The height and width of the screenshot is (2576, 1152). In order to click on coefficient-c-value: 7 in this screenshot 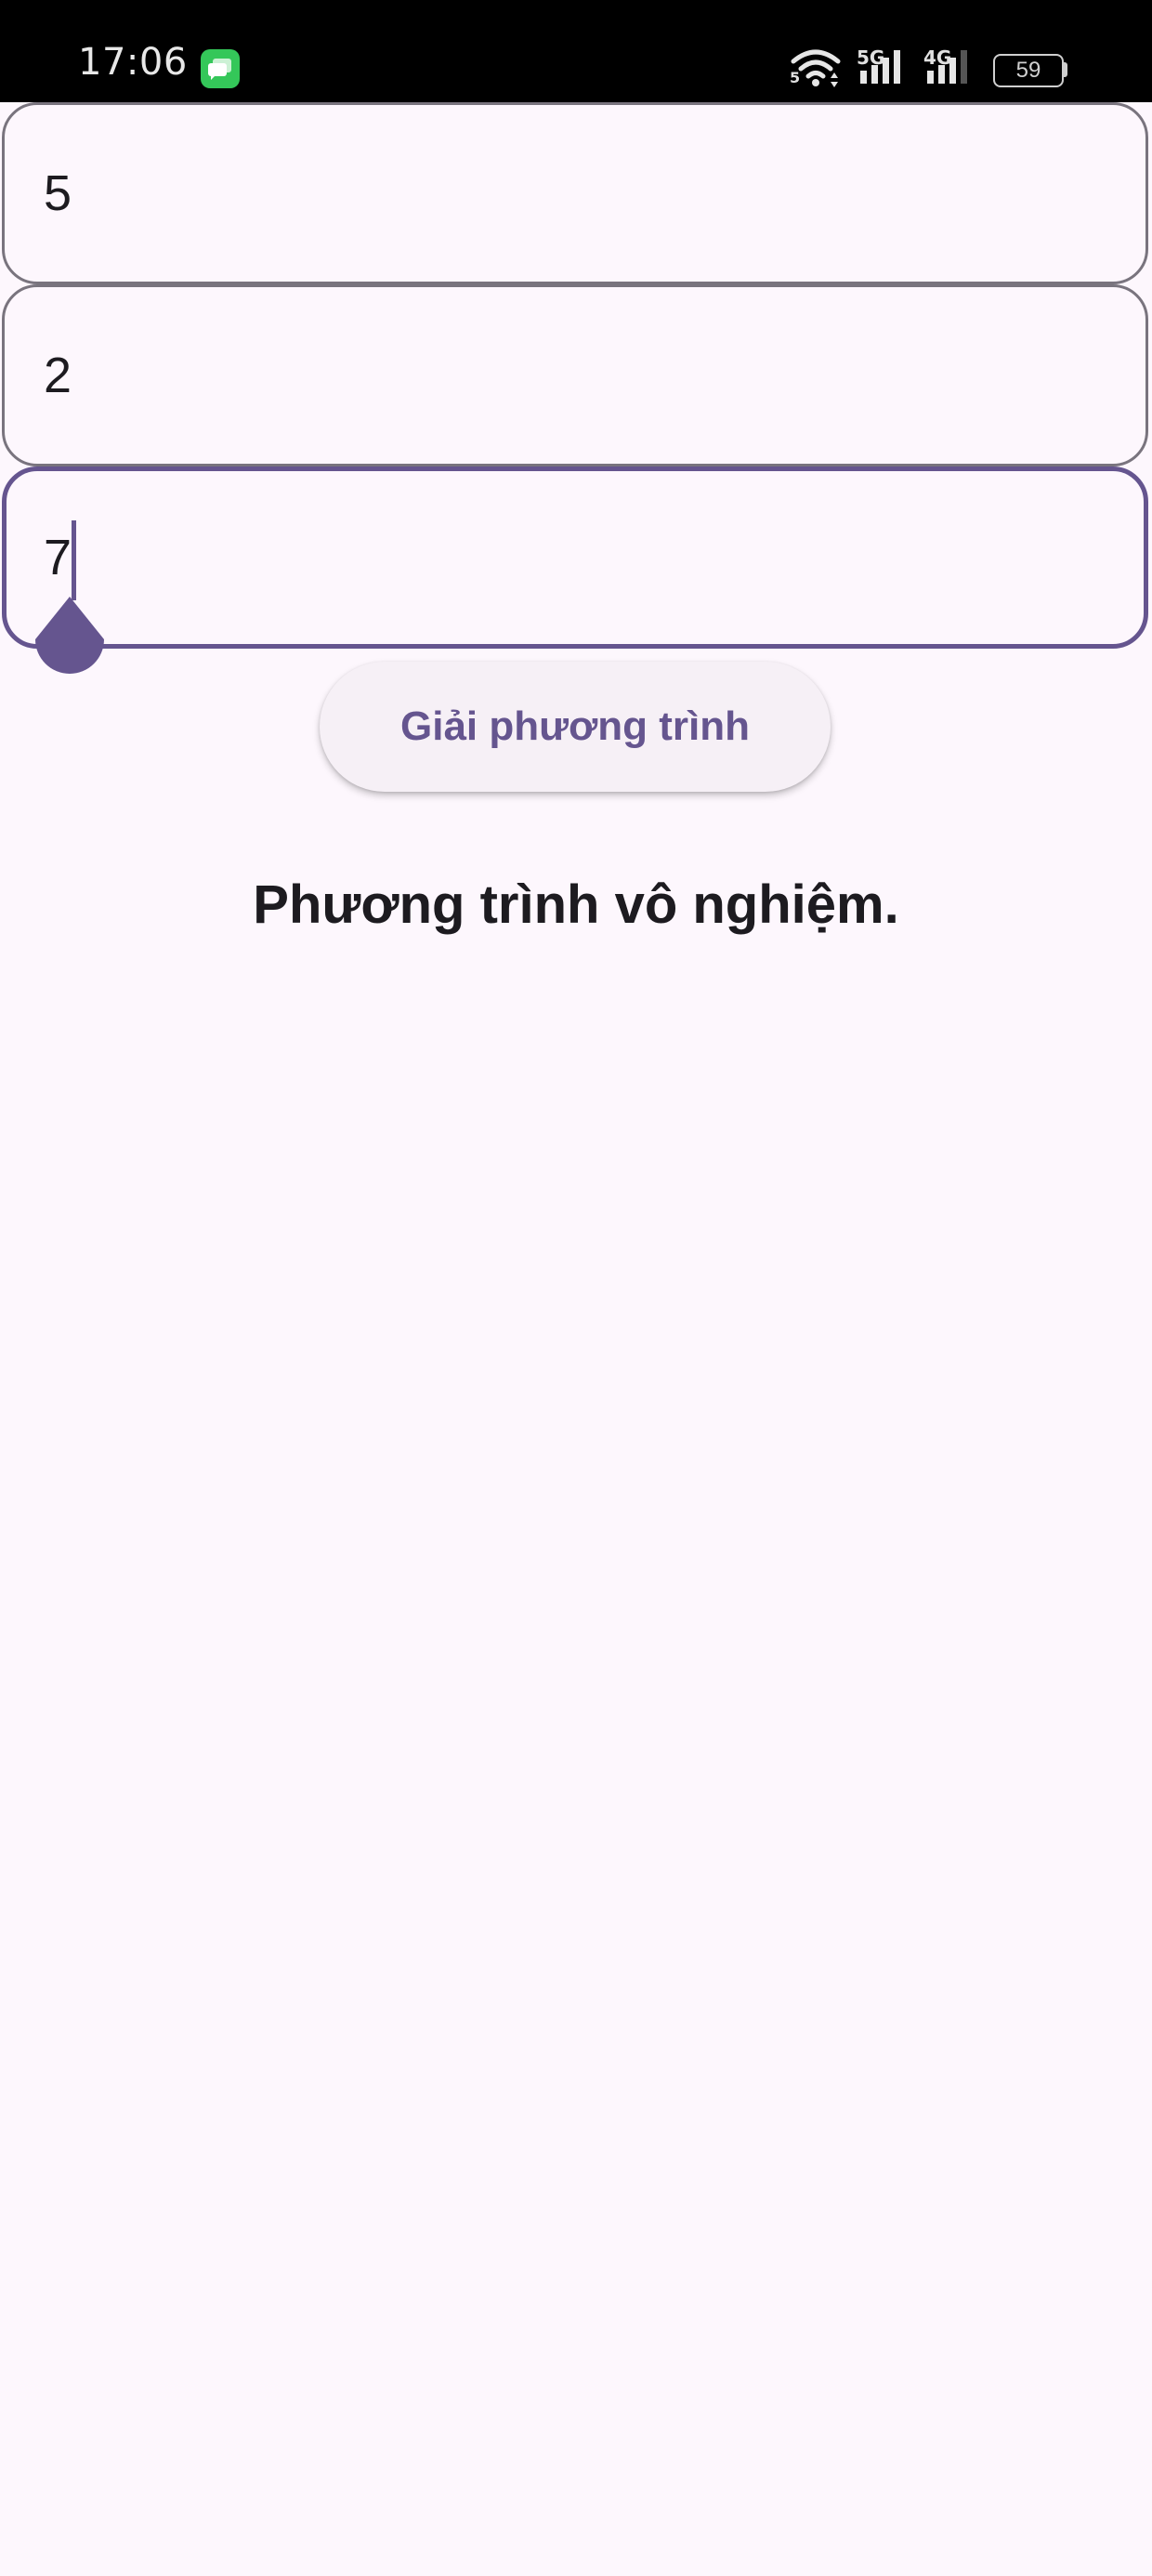, I will do `click(58, 557)`.